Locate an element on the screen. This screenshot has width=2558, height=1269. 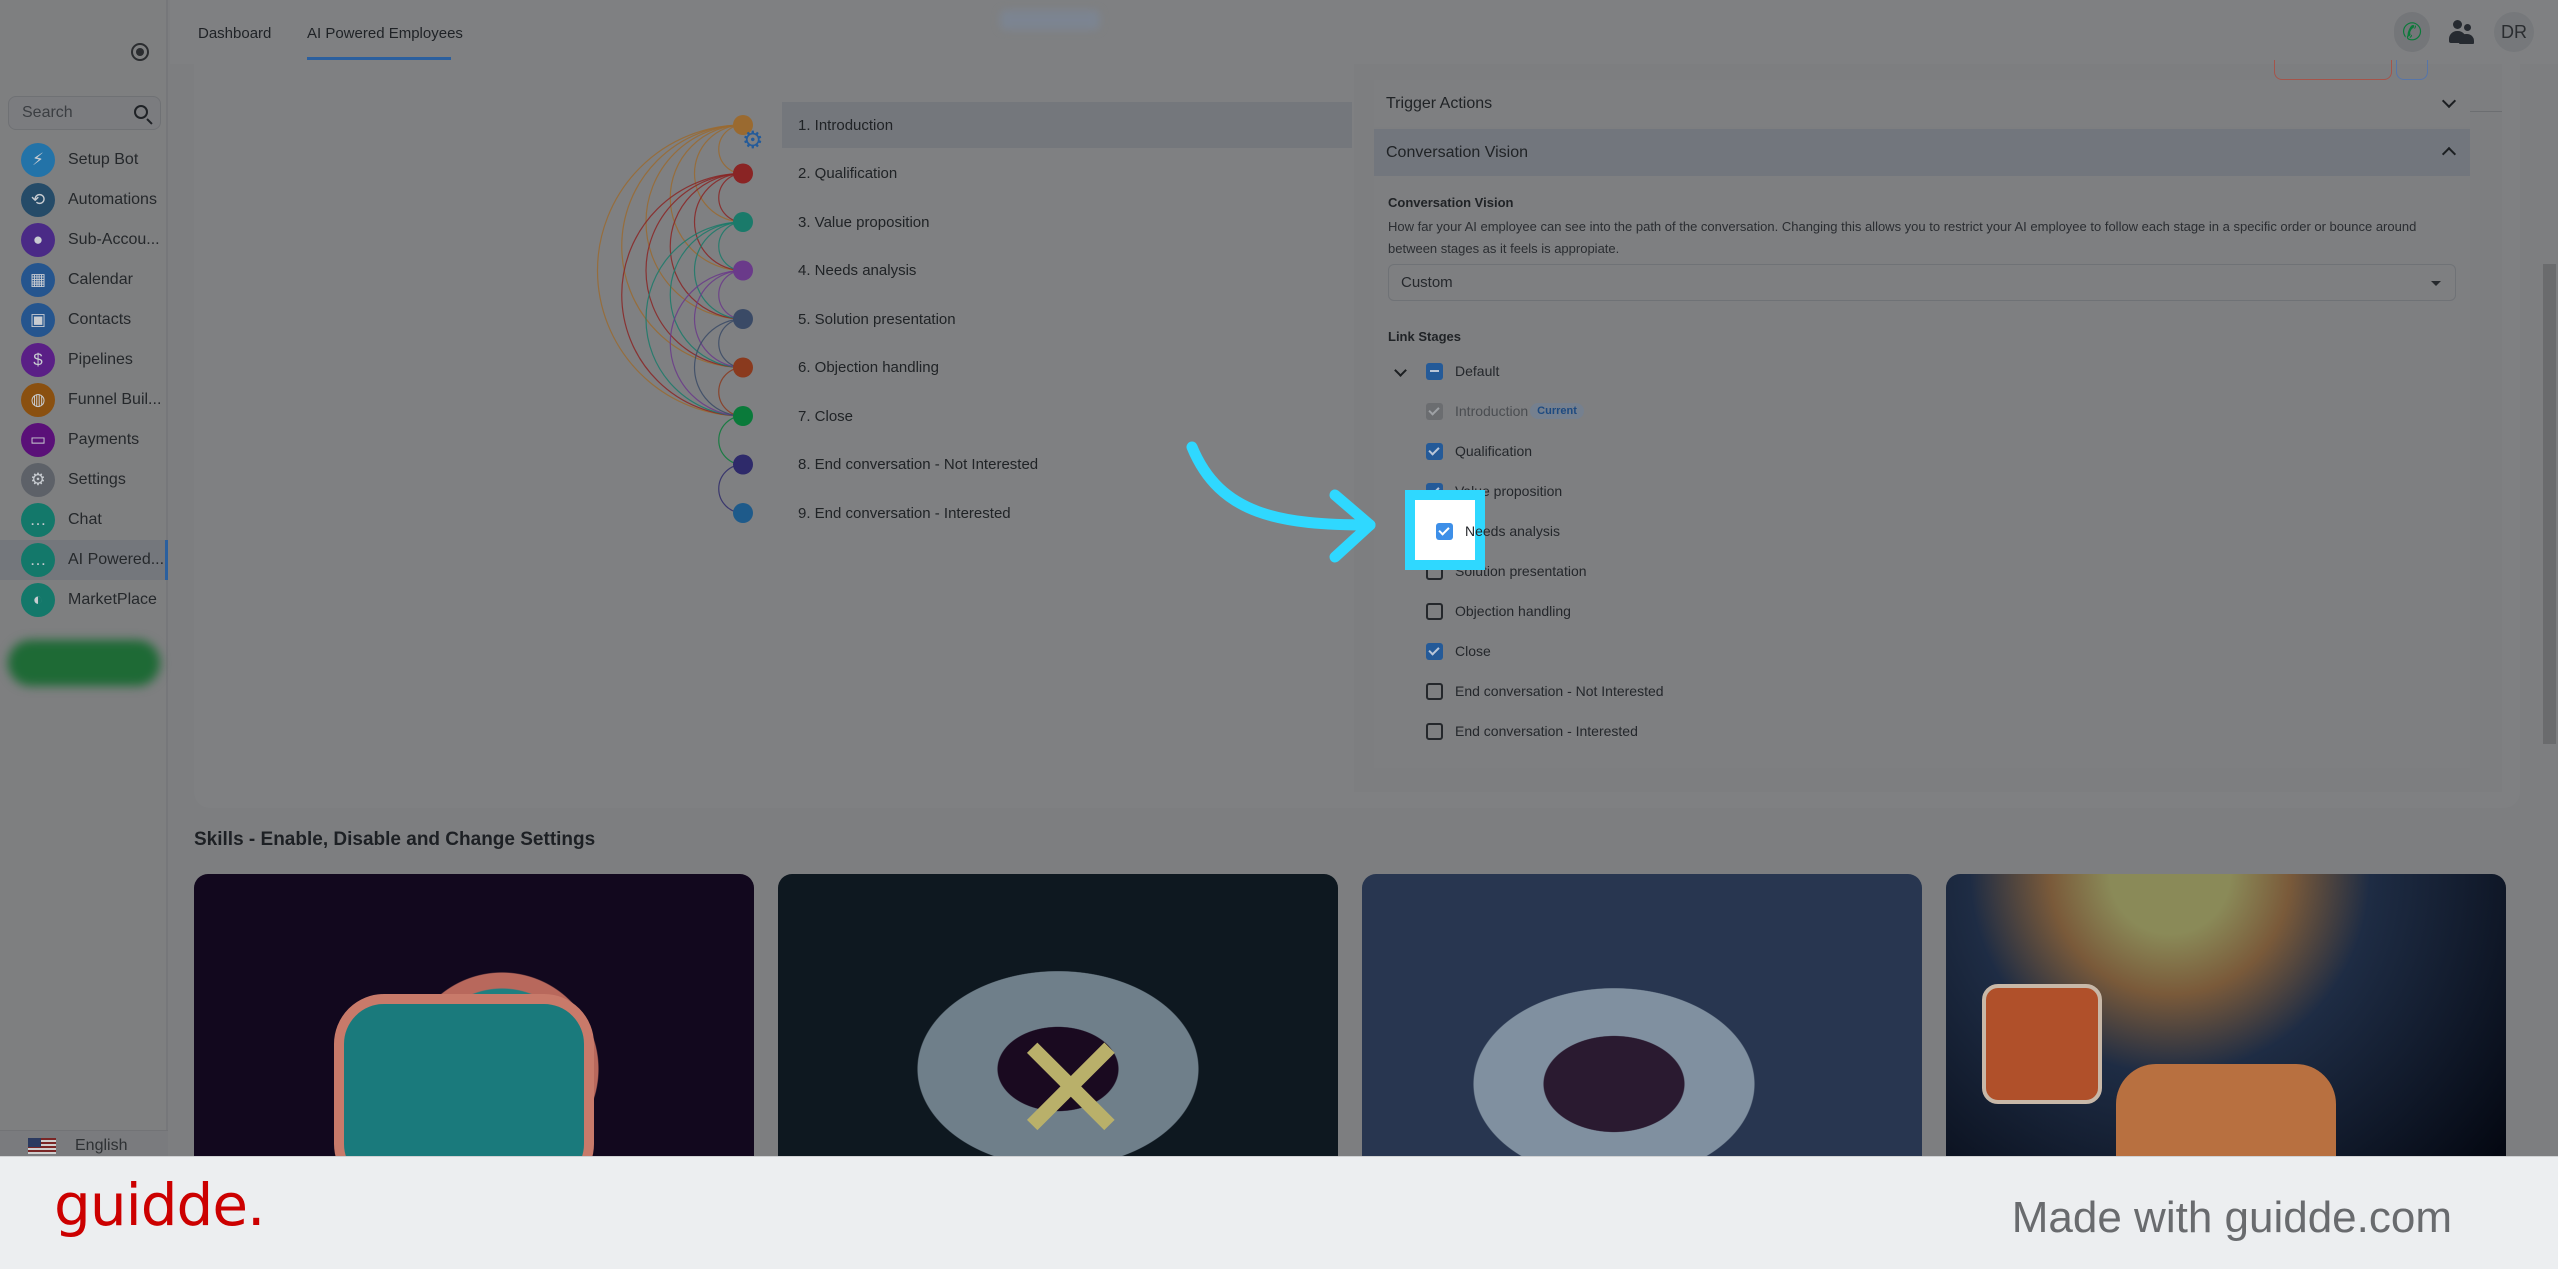
stage-row: 2. Qualification is located at coordinates (1067, 174).